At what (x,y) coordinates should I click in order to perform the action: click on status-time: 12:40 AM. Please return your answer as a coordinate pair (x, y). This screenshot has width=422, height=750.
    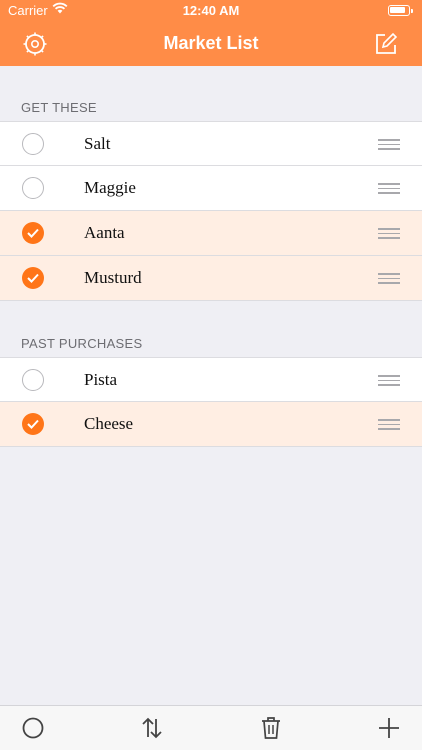
    Looking at the image, I should click on (211, 10).